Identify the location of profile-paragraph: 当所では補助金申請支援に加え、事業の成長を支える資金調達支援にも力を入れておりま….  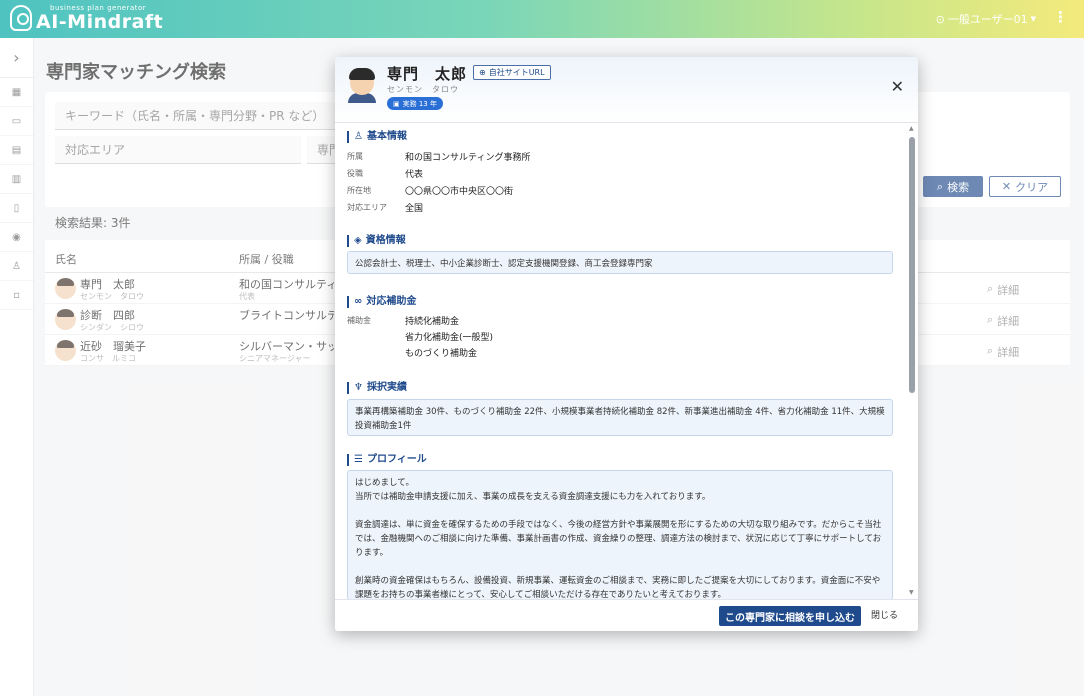
(533, 497).